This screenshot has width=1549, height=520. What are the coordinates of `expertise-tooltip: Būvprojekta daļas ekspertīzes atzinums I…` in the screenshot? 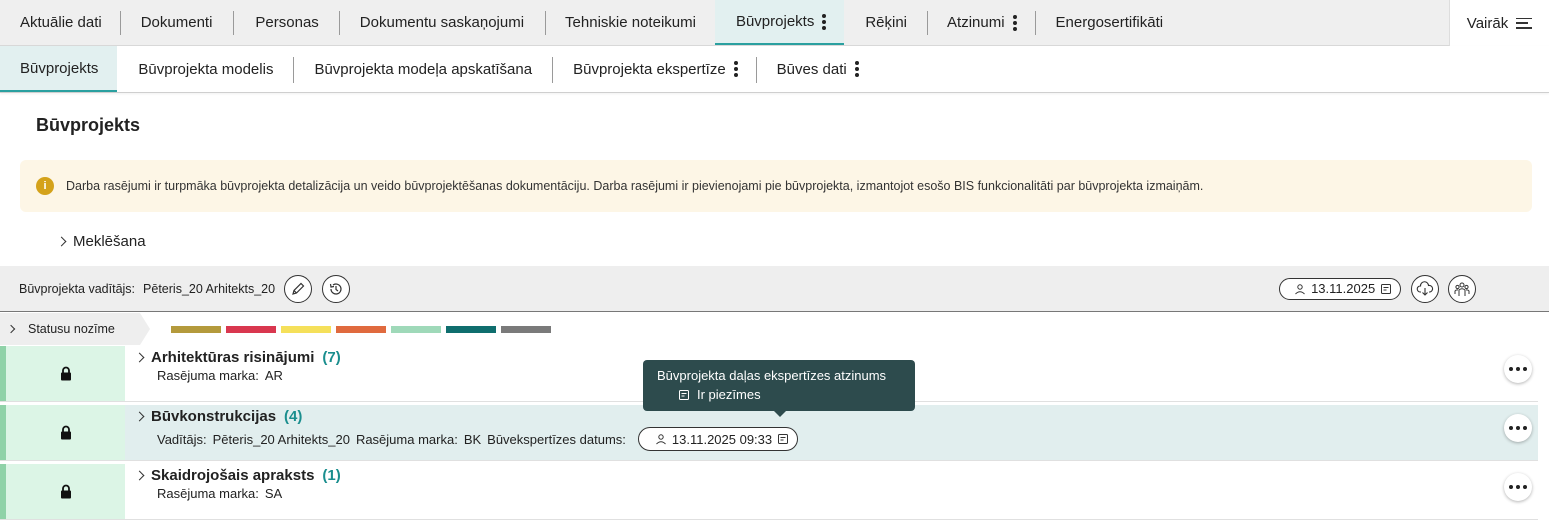 It's located at (779, 388).